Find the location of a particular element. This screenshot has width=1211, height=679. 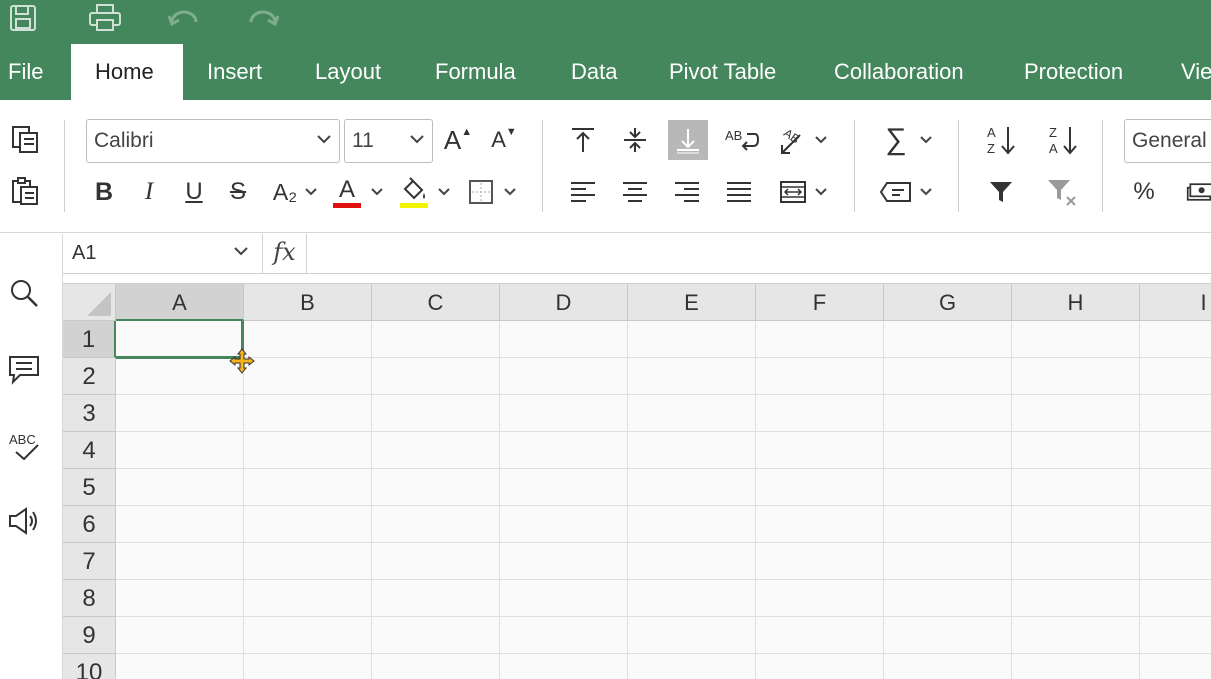

tab-pivot-table: Pivot Table is located at coordinates (722, 72).